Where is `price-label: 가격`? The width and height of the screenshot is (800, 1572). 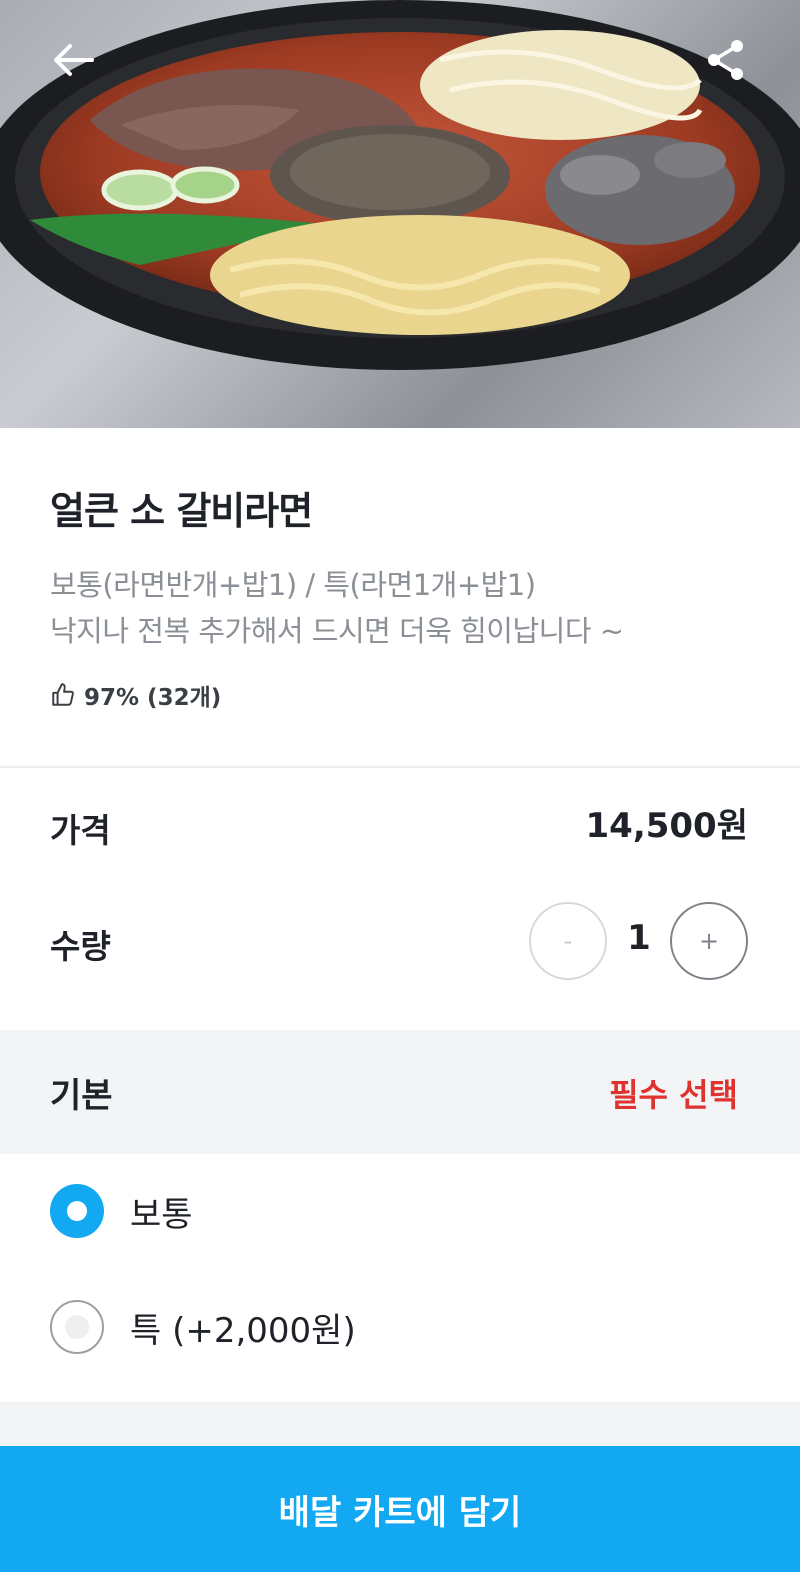
price-label: 가격 is located at coordinates (80, 830).